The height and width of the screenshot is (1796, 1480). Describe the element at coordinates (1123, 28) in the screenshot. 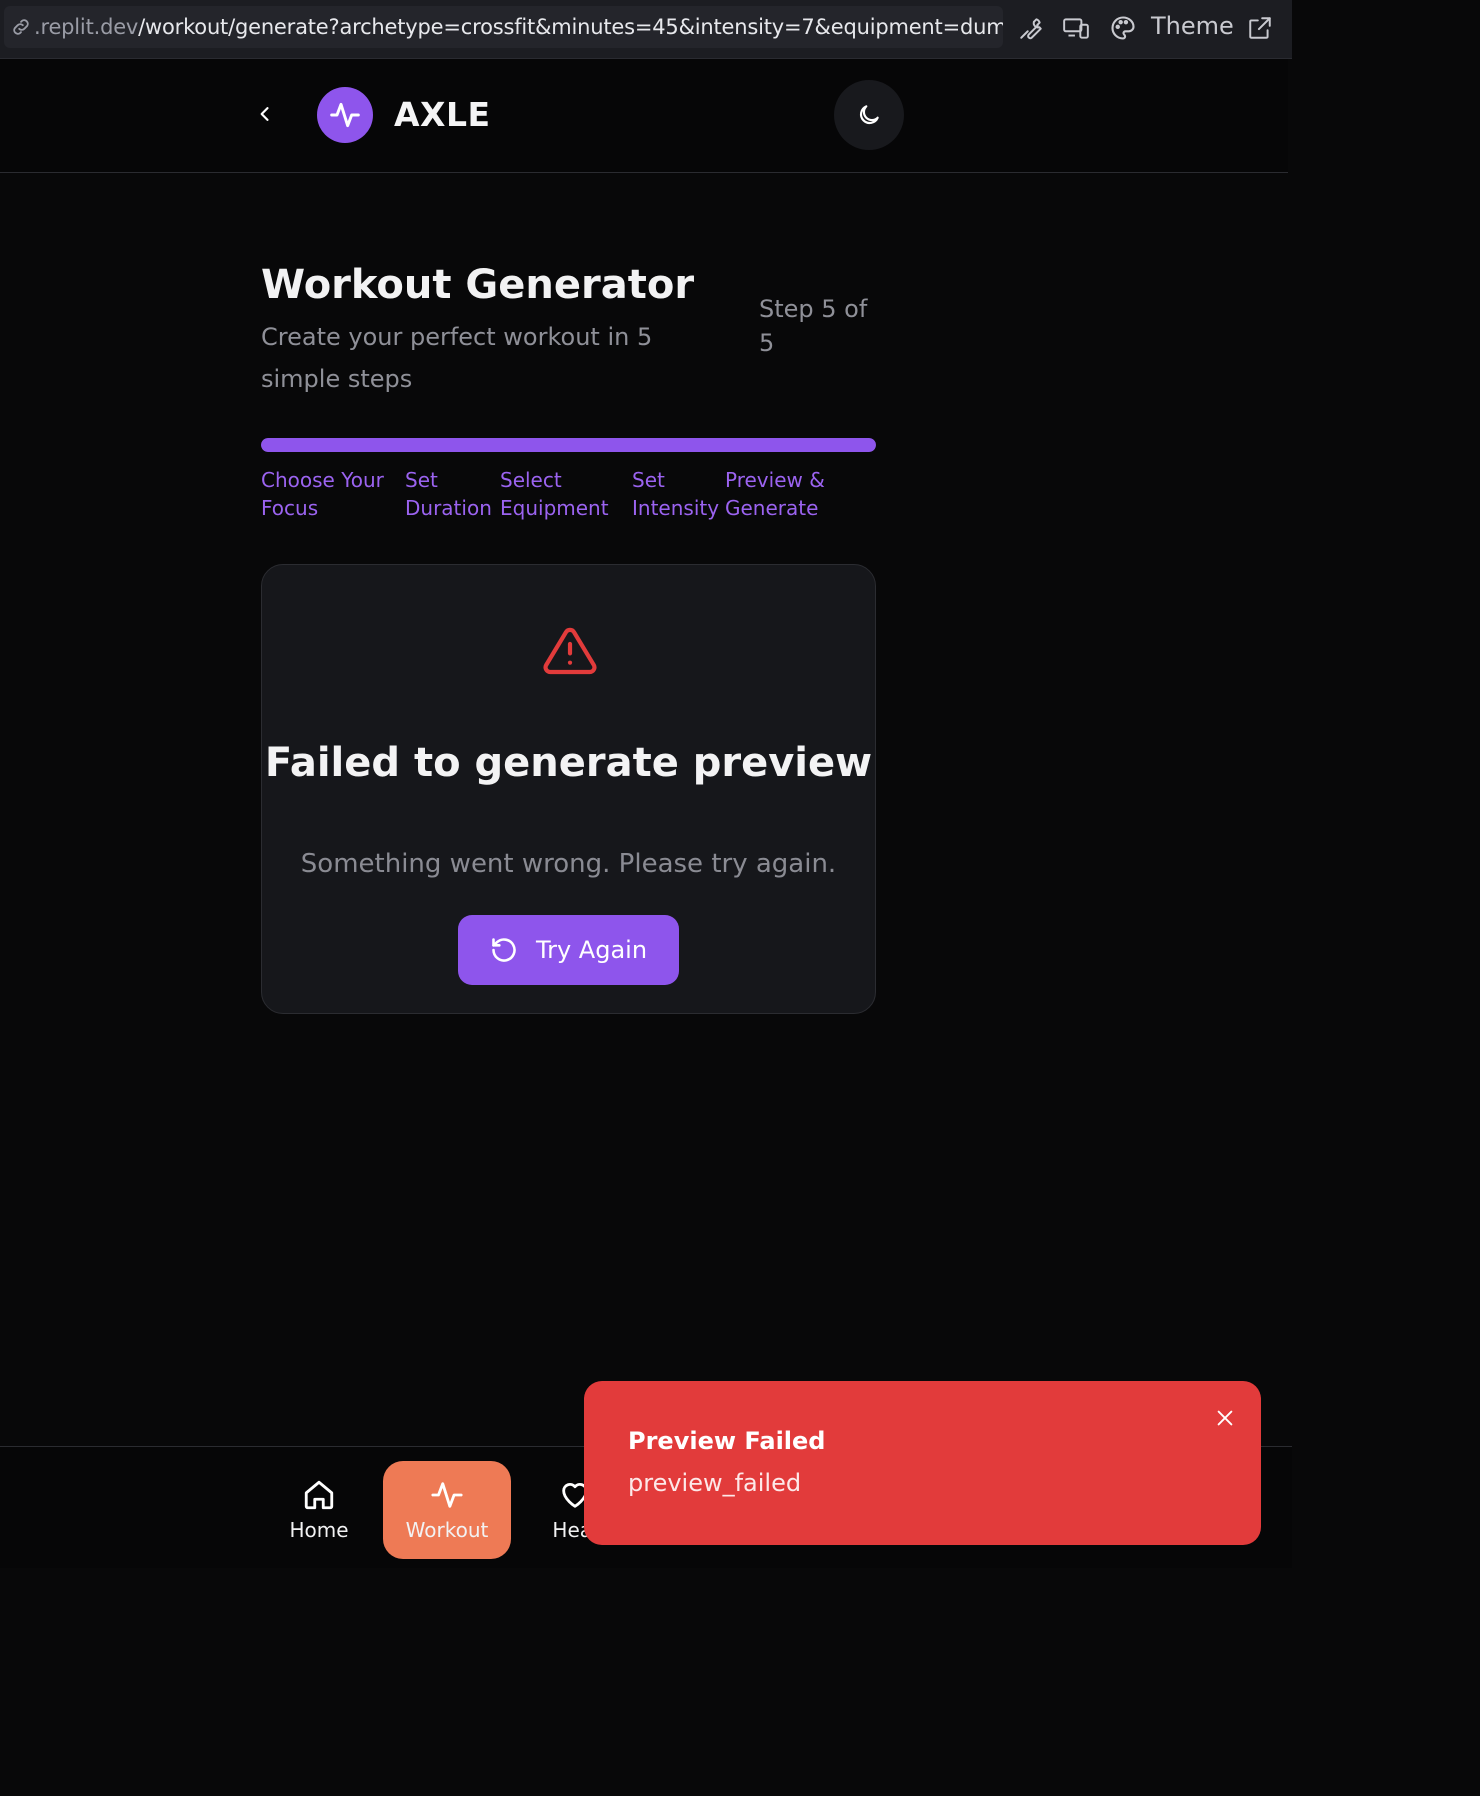

I see `palette-icon` at that location.